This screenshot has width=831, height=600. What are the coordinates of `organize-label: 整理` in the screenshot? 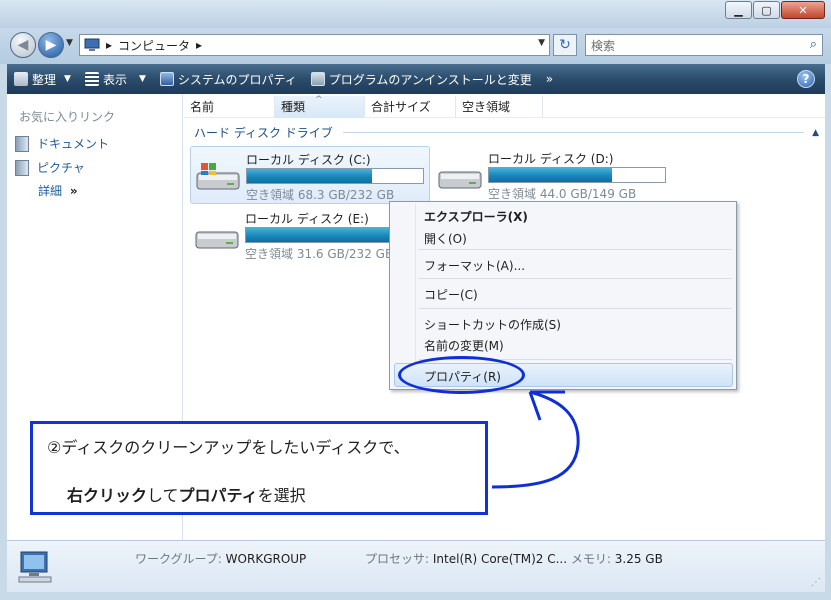 It's located at (44, 79).